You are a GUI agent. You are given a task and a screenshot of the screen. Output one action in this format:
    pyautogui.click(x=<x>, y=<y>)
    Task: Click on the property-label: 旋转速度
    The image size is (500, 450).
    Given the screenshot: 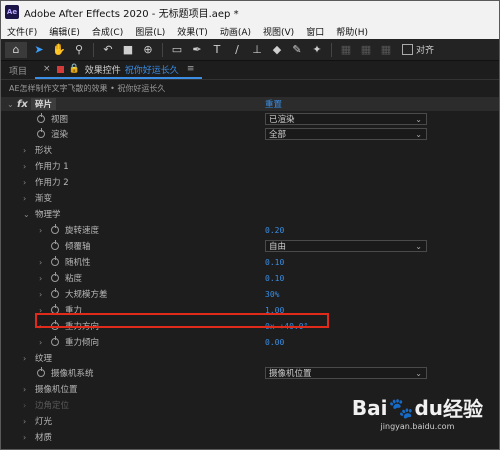 What is the action you would take?
    pyautogui.click(x=82, y=231)
    